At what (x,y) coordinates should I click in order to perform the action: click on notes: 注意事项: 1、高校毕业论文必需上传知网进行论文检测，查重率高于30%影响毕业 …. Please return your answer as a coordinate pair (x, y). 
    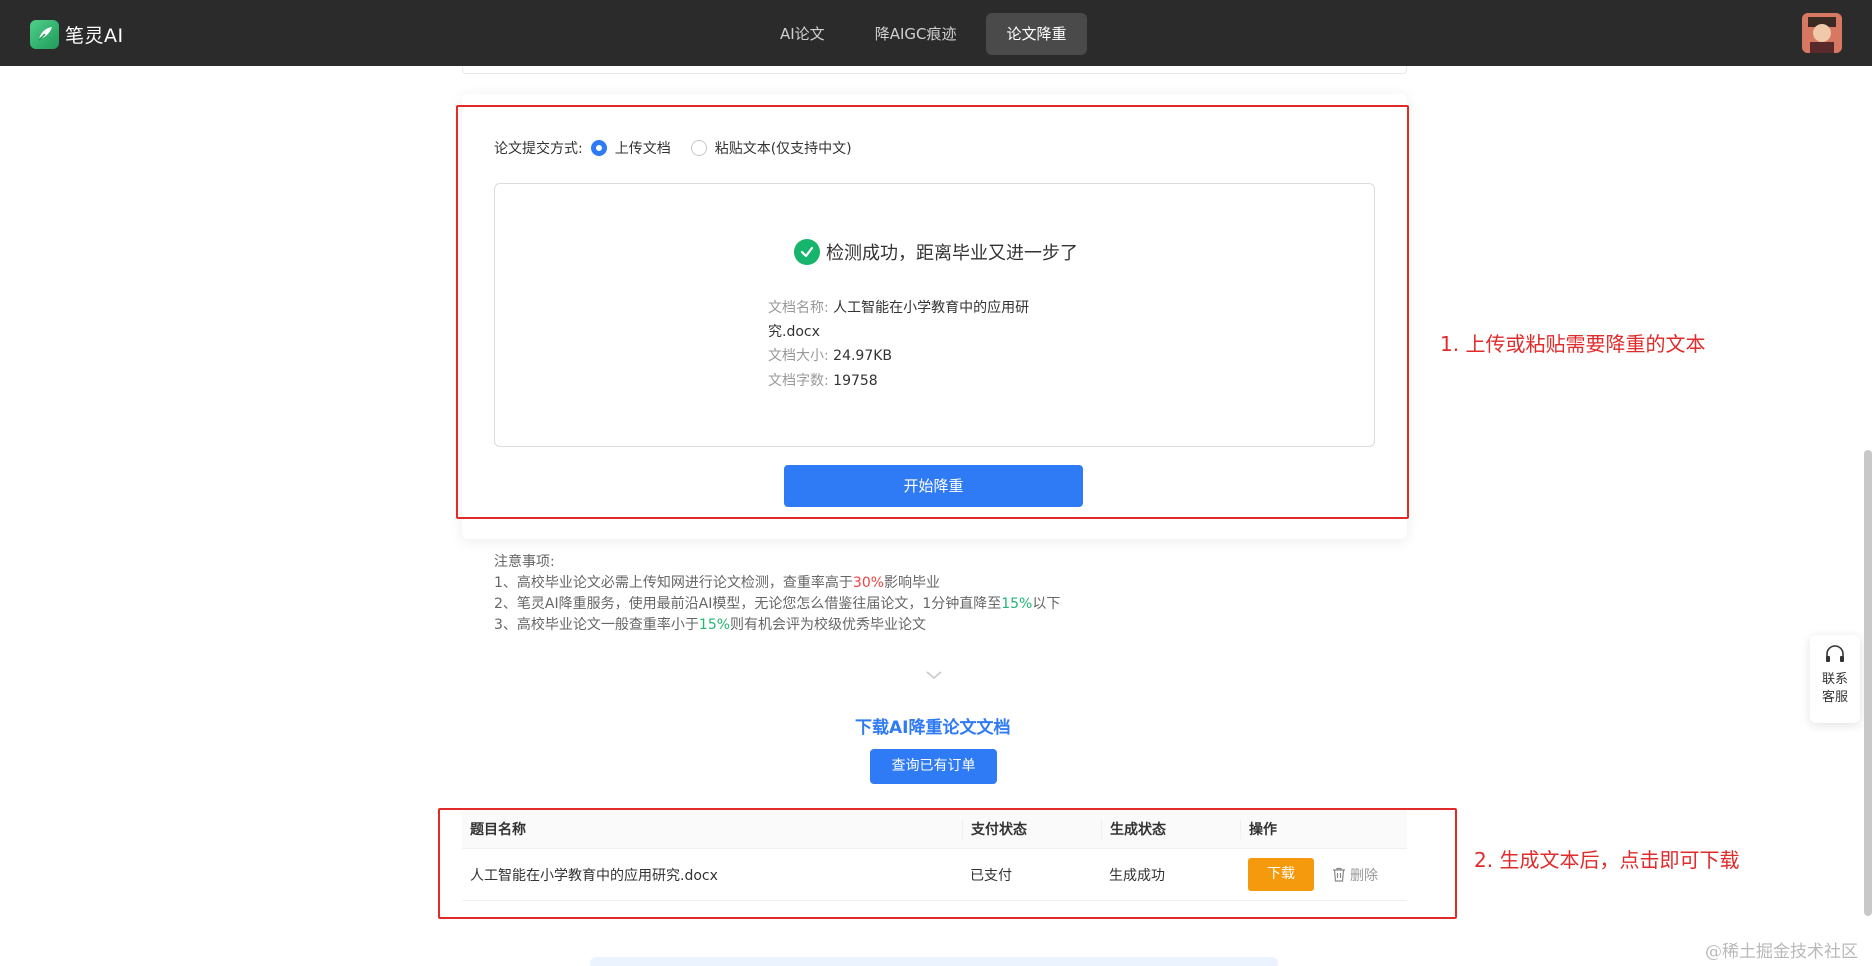
    Looking at the image, I should click on (777, 594).